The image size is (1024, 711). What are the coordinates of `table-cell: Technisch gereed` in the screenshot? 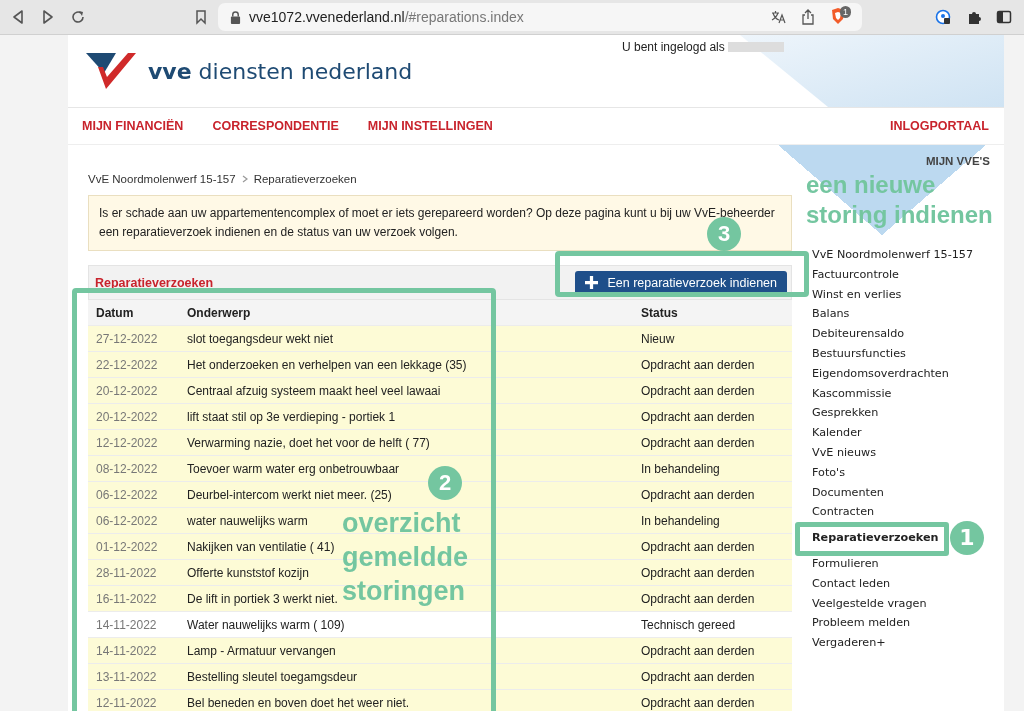 It's located at (712, 624).